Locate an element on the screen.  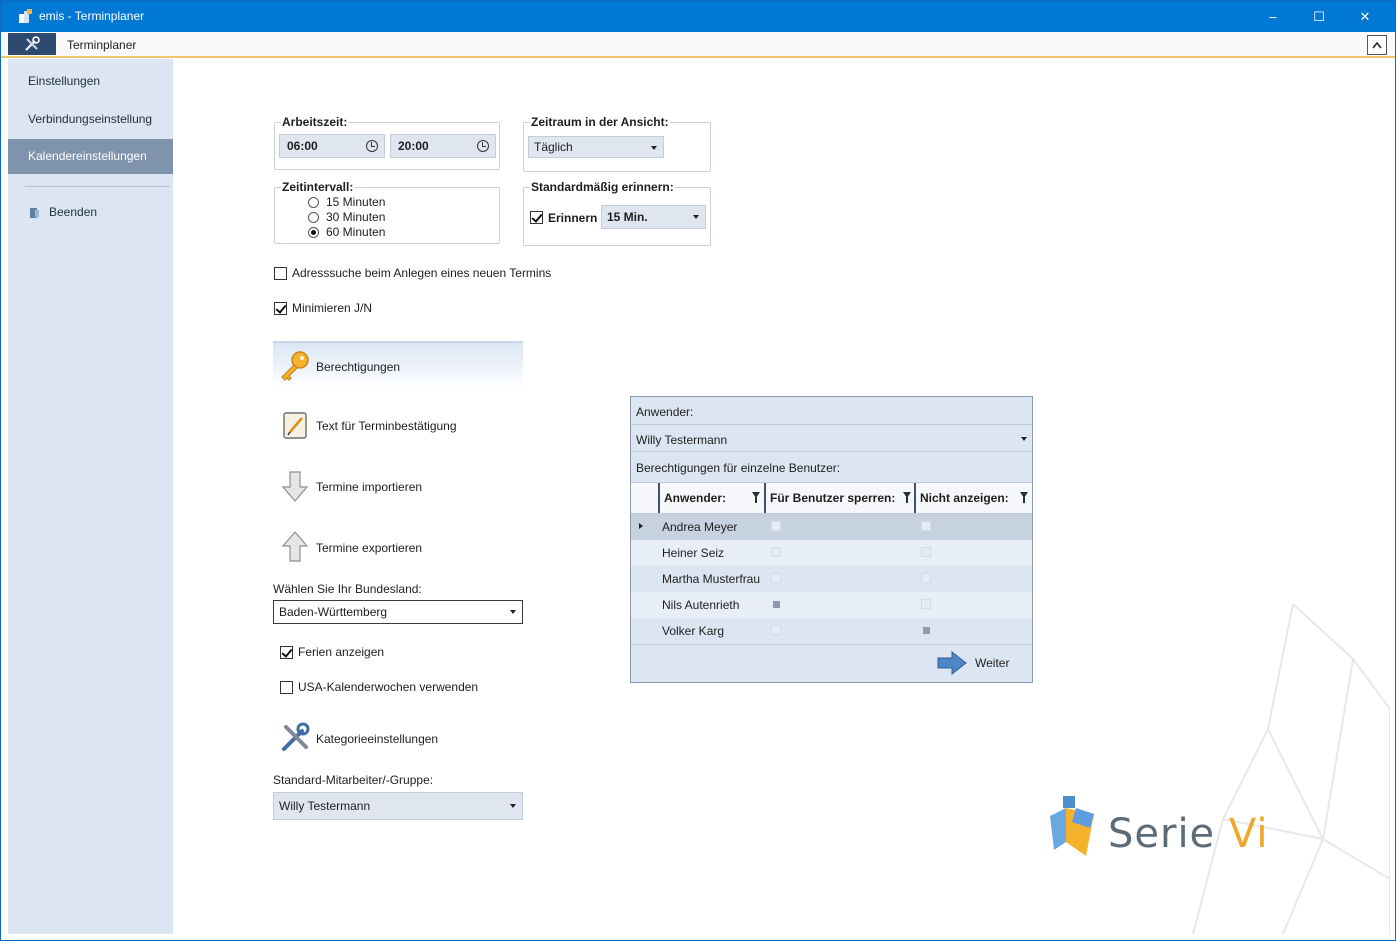
table-row: Nils Autenrieth is located at coordinates (831, 605).